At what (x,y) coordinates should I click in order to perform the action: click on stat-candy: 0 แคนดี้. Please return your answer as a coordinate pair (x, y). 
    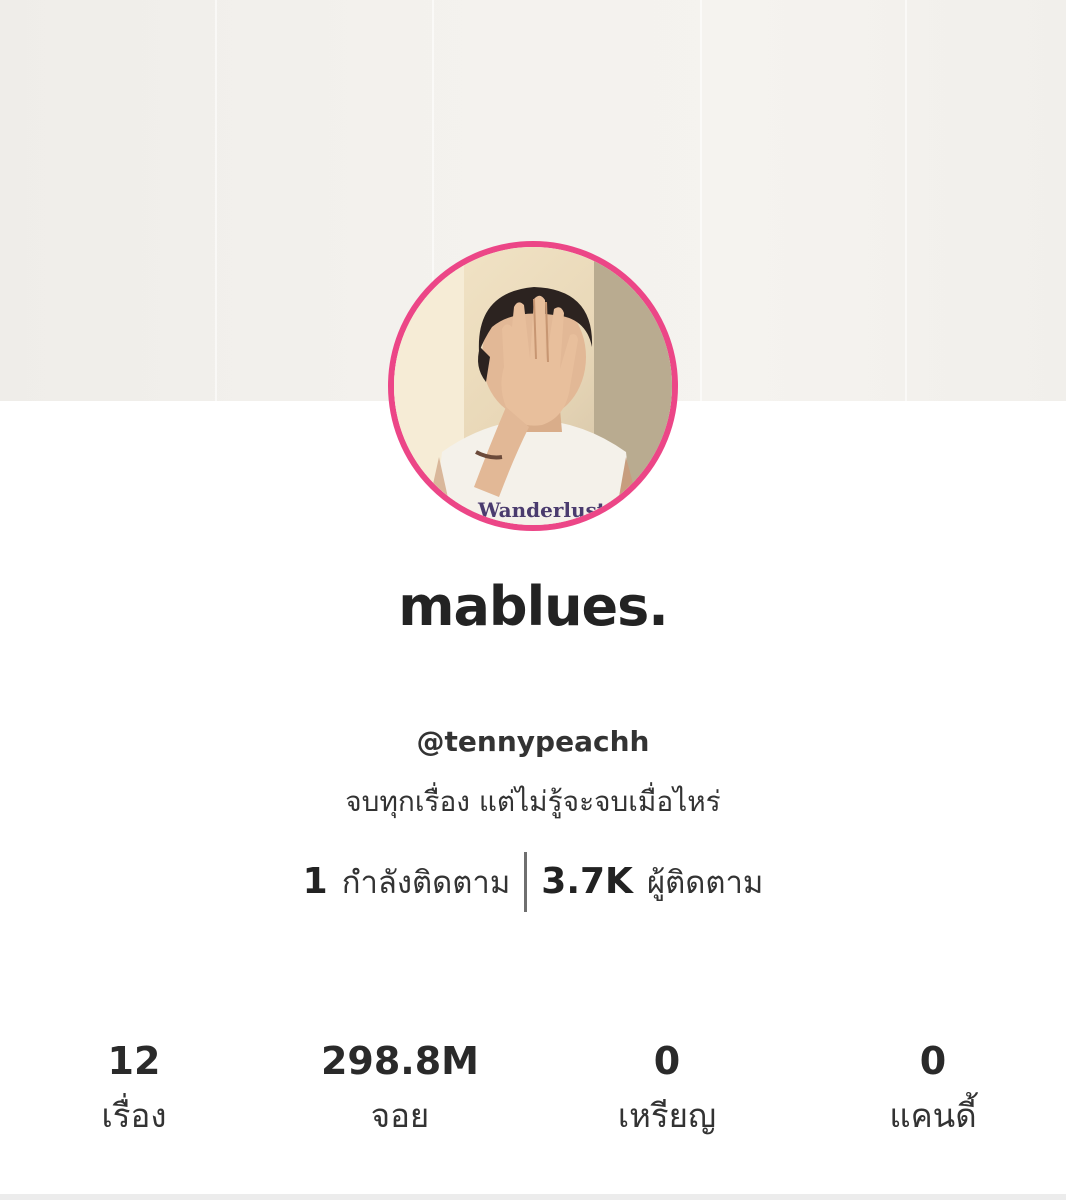
    Looking at the image, I should click on (933, 1091).